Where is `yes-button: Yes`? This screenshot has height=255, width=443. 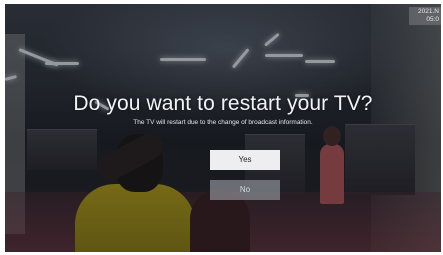 yes-button: Yes is located at coordinates (245, 160).